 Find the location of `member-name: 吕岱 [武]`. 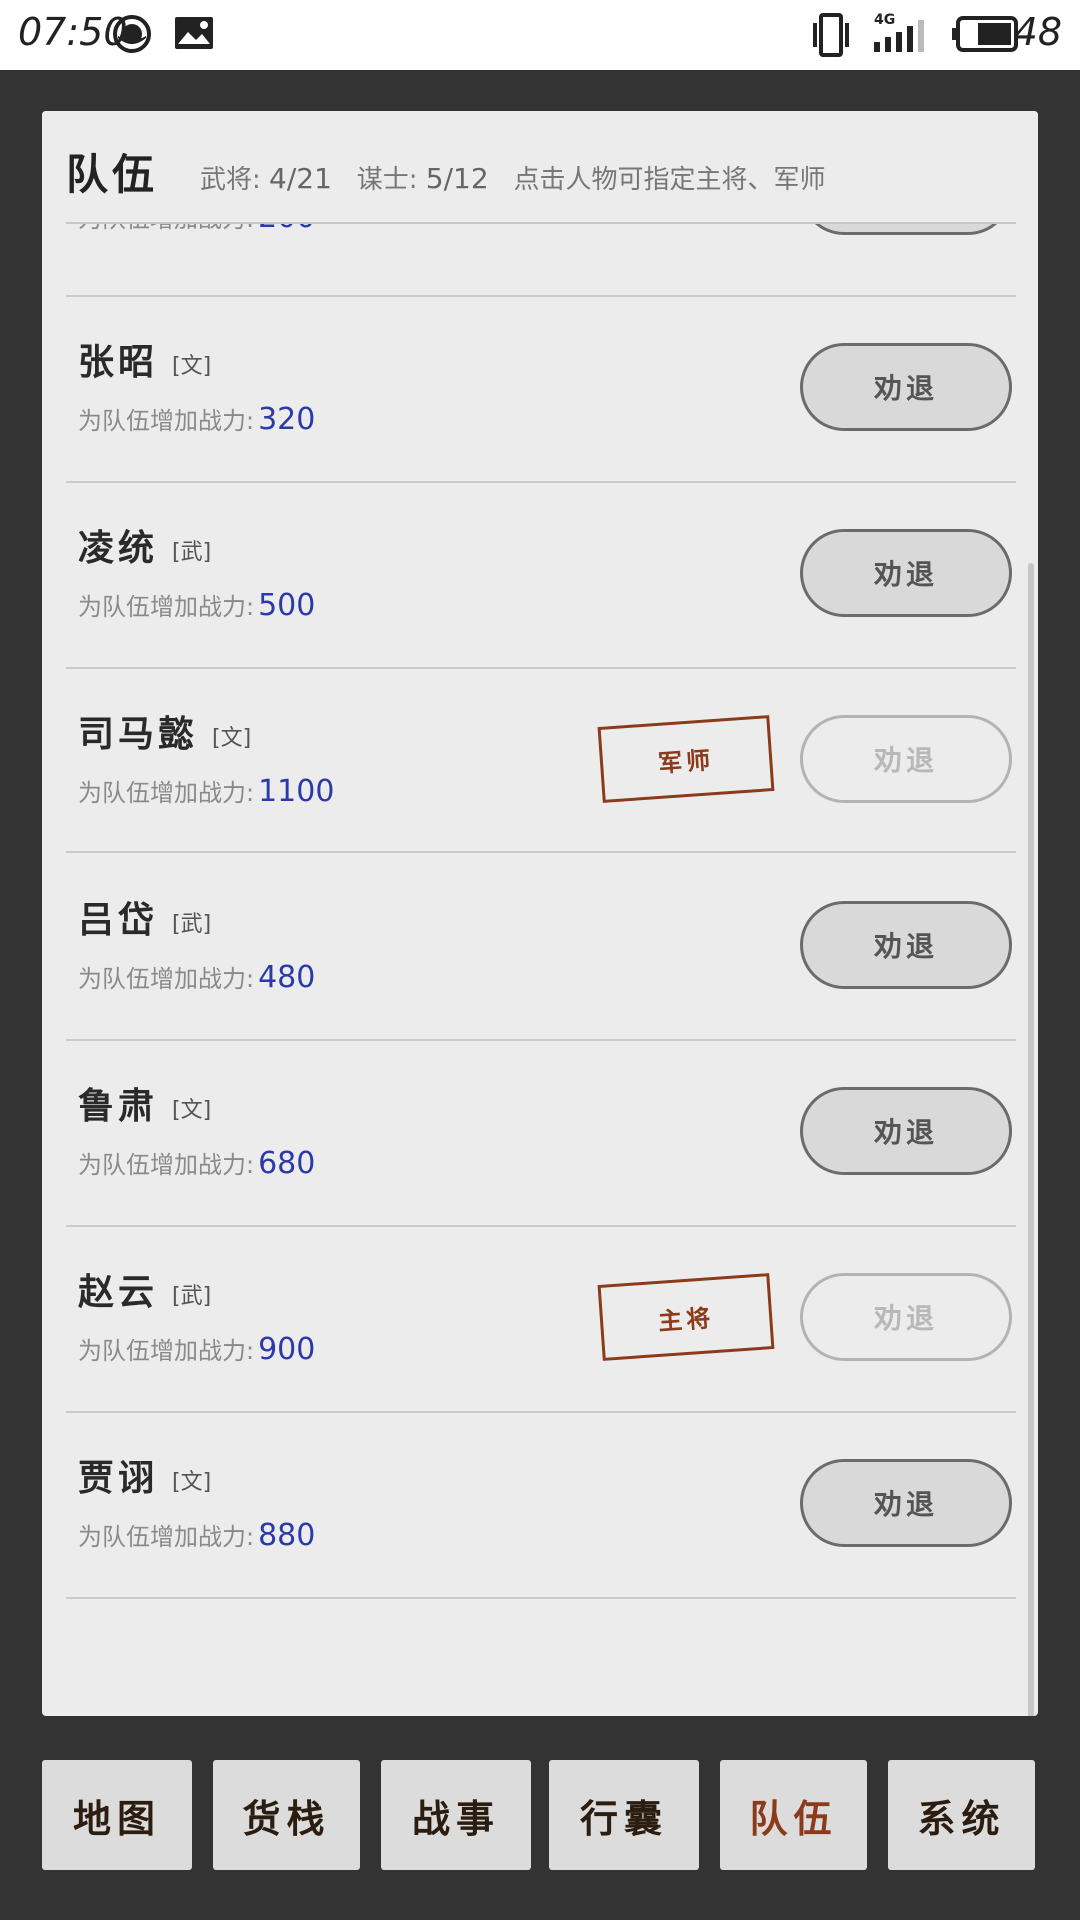

member-name: 吕岱 [武] is located at coordinates (144, 917).